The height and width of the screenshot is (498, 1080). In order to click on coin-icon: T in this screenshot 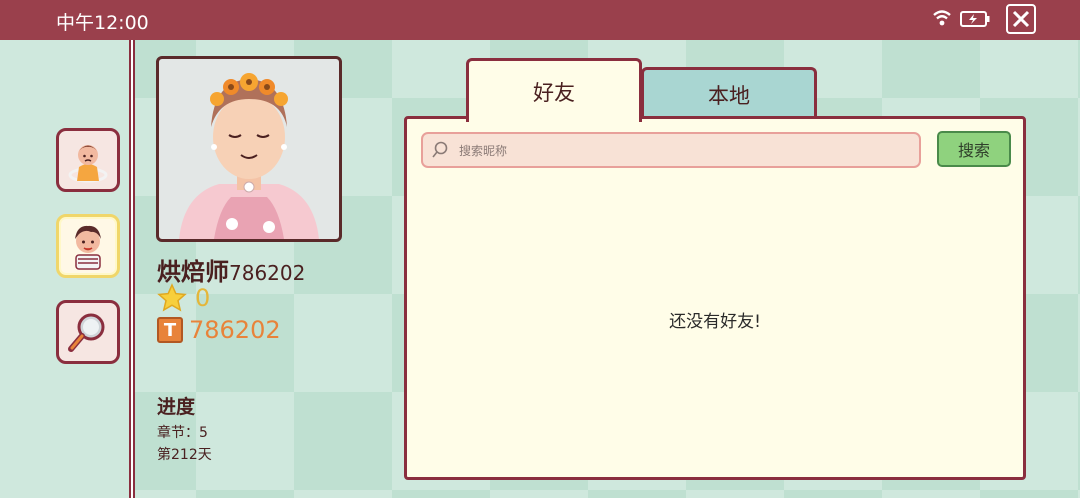, I will do `click(170, 330)`.